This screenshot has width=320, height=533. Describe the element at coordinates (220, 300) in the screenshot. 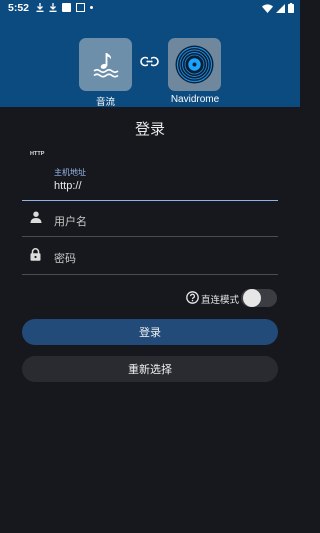

I see `direct-mode-label: 直连模式` at that location.